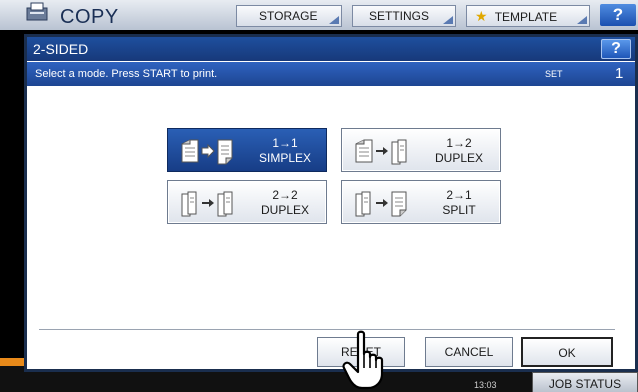 The height and width of the screenshot is (392, 638). I want to click on tab-settings: SETTINGS, so click(404, 16).